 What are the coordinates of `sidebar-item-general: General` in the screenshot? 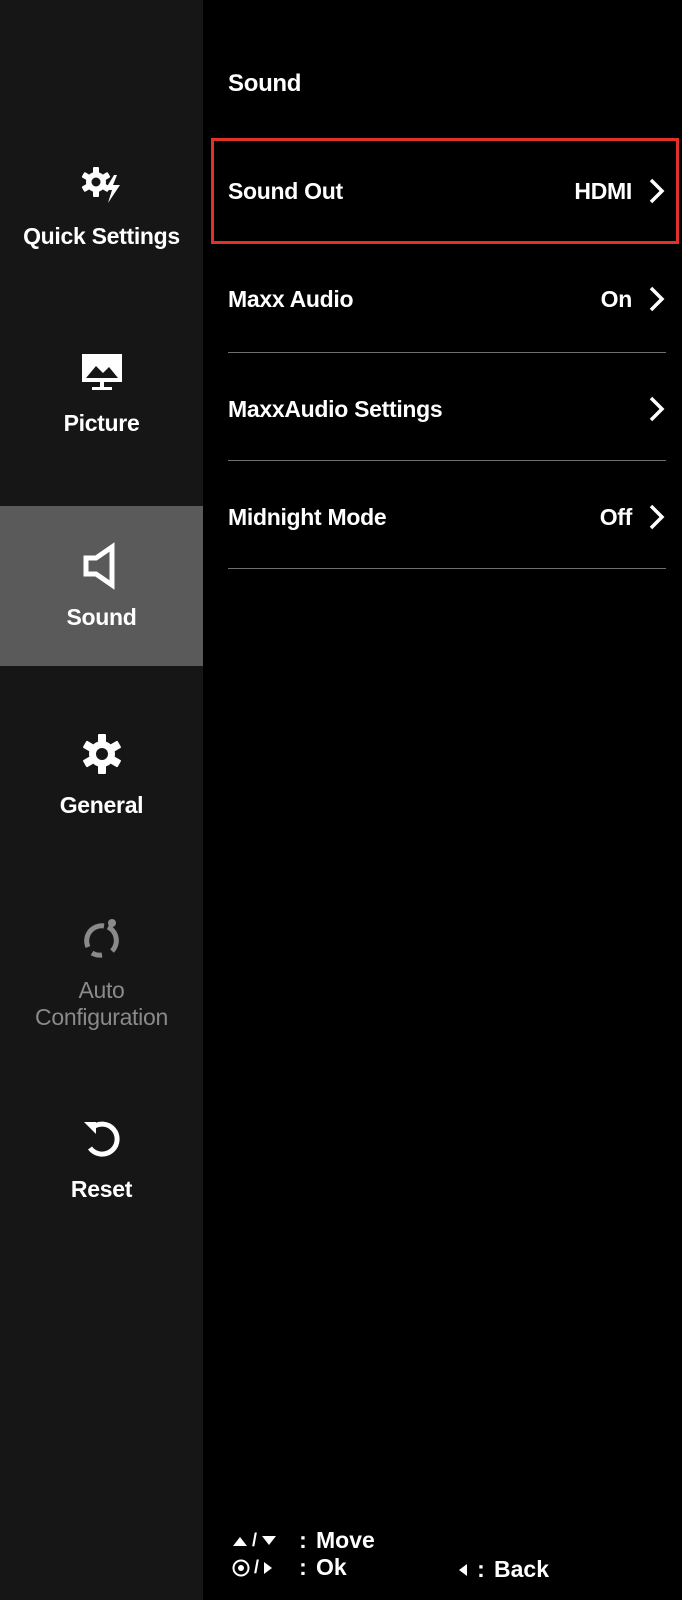 It's located at (101, 774).